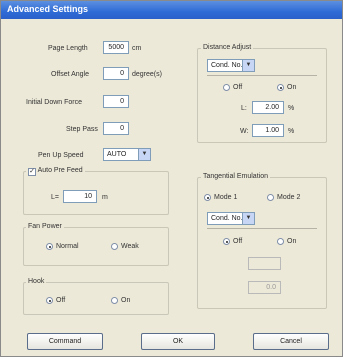 Image resolution: width=343 pixels, height=357 pixels. What do you see at coordinates (55, 197) in the screenshot?
I see `auto-pre-feed-prefix: L=` at bounding box center [55, 197].